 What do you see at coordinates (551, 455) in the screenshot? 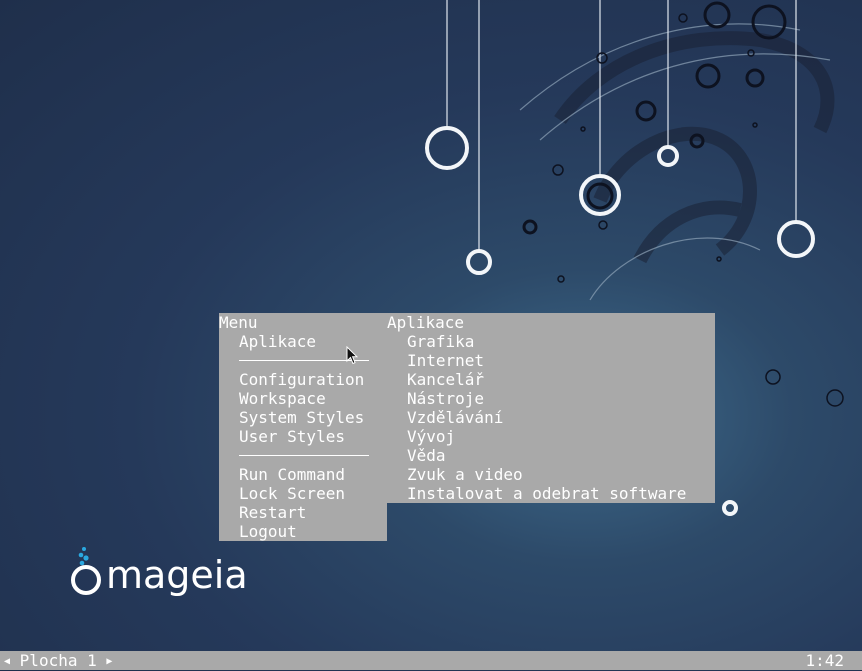
I see `menu-item-veda: Věda` at bounding box center [551, 455].